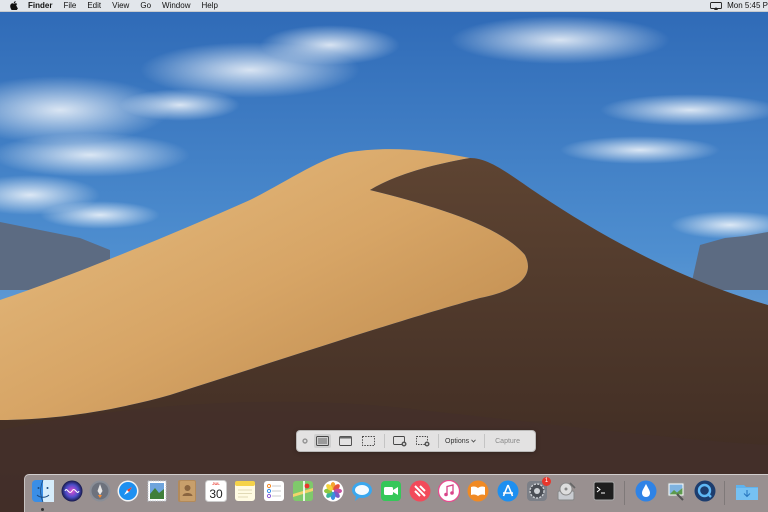 This screenshot has width=768, height=512. What do you see at coordinates (94, 5) in the screenshot?
I see `menu-edit: Edit` at bounding box center [94, 5].